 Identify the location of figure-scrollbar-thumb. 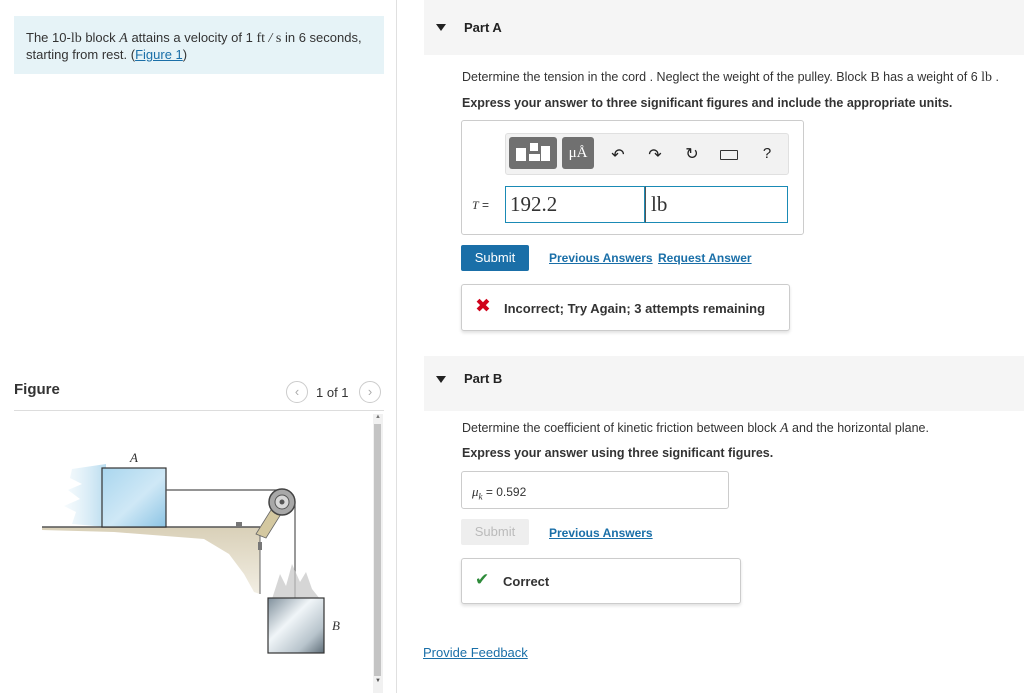
(377, 550).